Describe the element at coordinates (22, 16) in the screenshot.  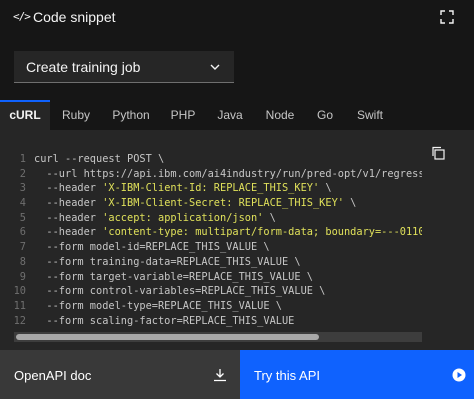
I see `code-icon: </>` at that location.